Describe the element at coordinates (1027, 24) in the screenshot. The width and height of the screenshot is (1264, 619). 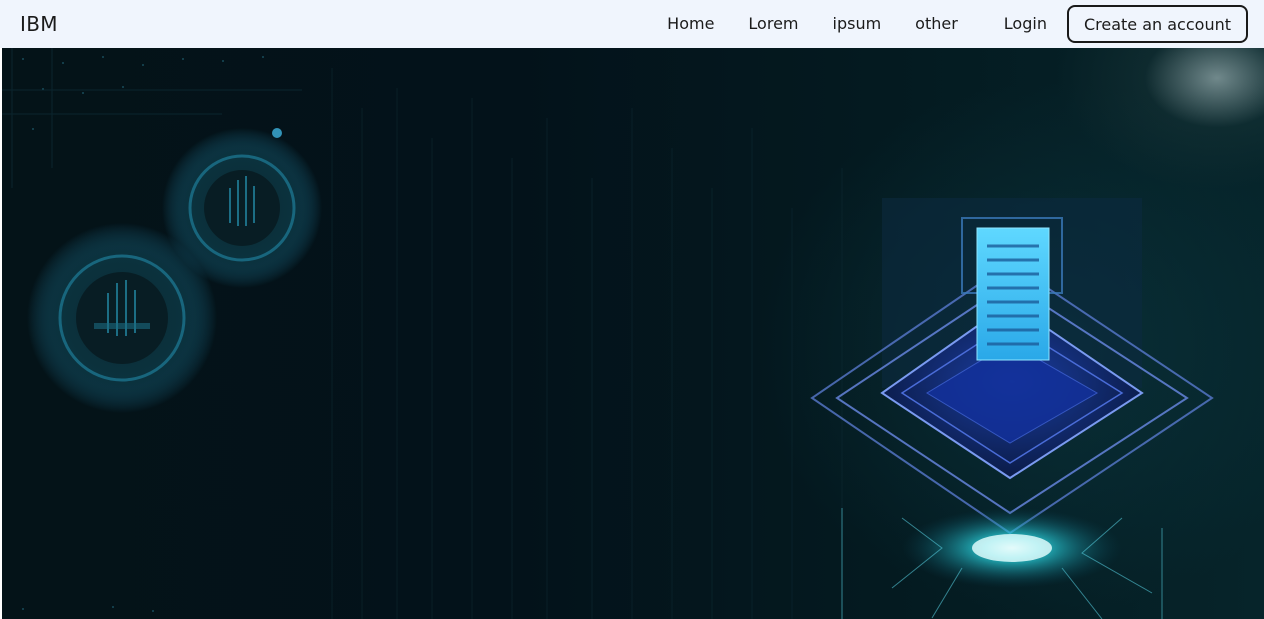
I see `login-link: Login` at that location.